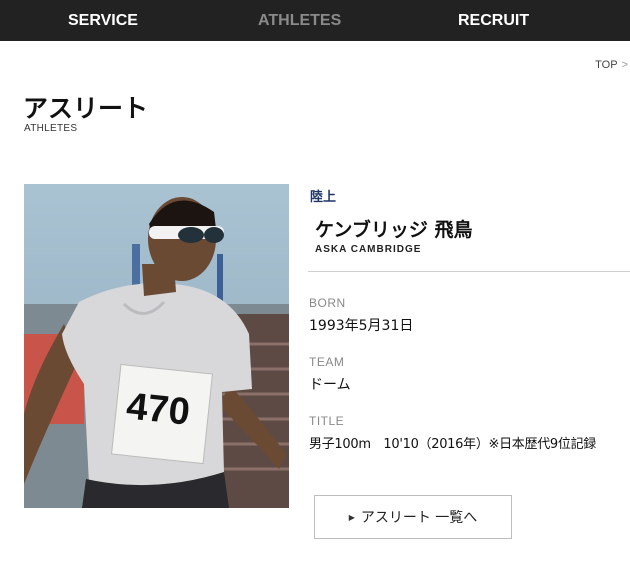 This screenshot has height=563, width=630. I want to click on team-label: TEAM, so click(327, 362).